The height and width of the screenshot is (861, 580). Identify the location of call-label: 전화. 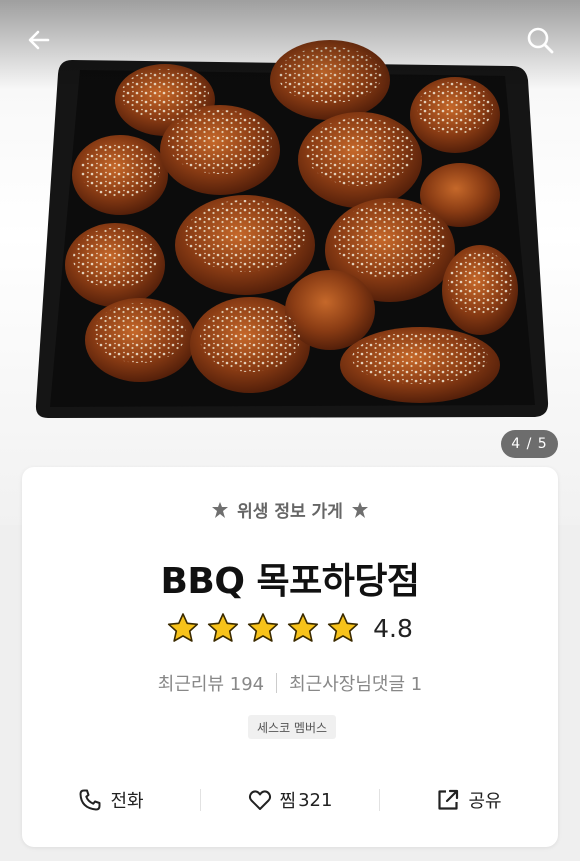
(127, 801).